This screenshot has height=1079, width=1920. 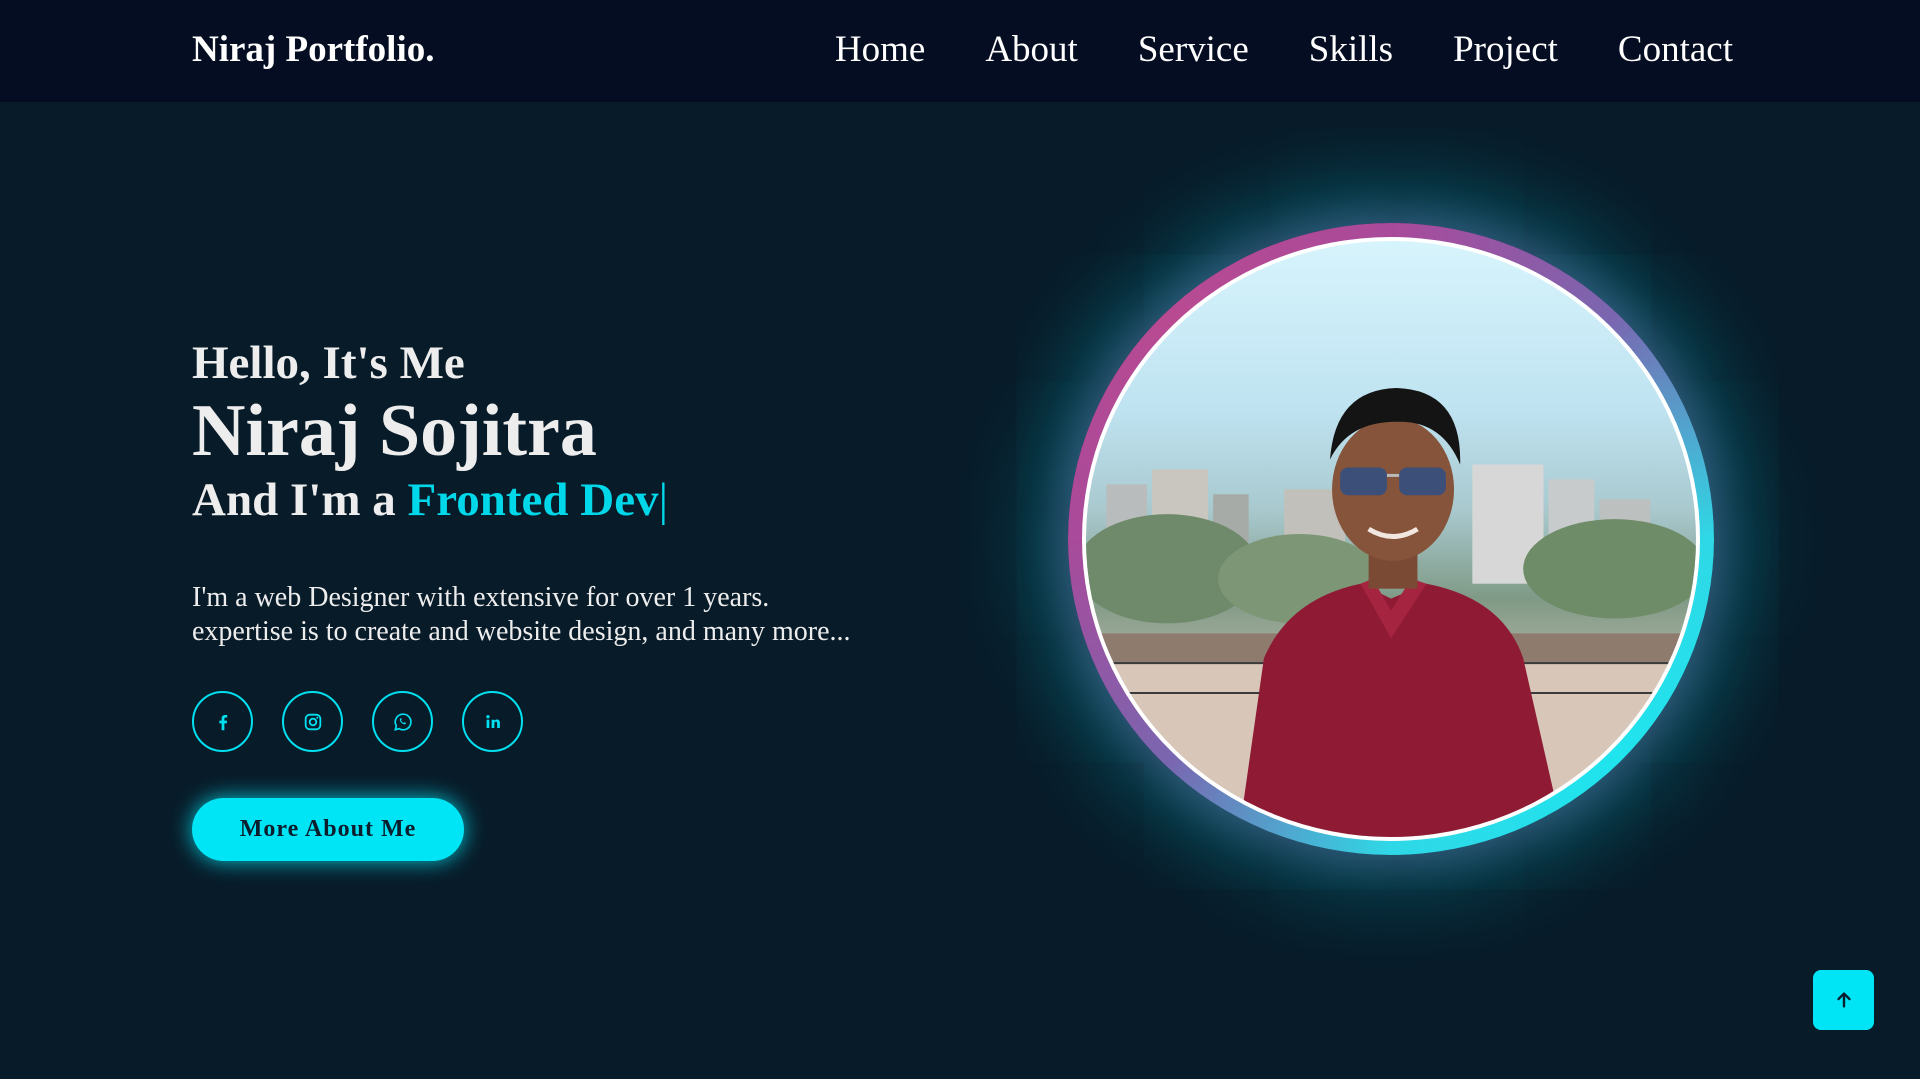 What do you see at coordinates (1675, 49) in the screenshot?
I see `nav-link-contact: Contact` at bounding box center [1675, 49].